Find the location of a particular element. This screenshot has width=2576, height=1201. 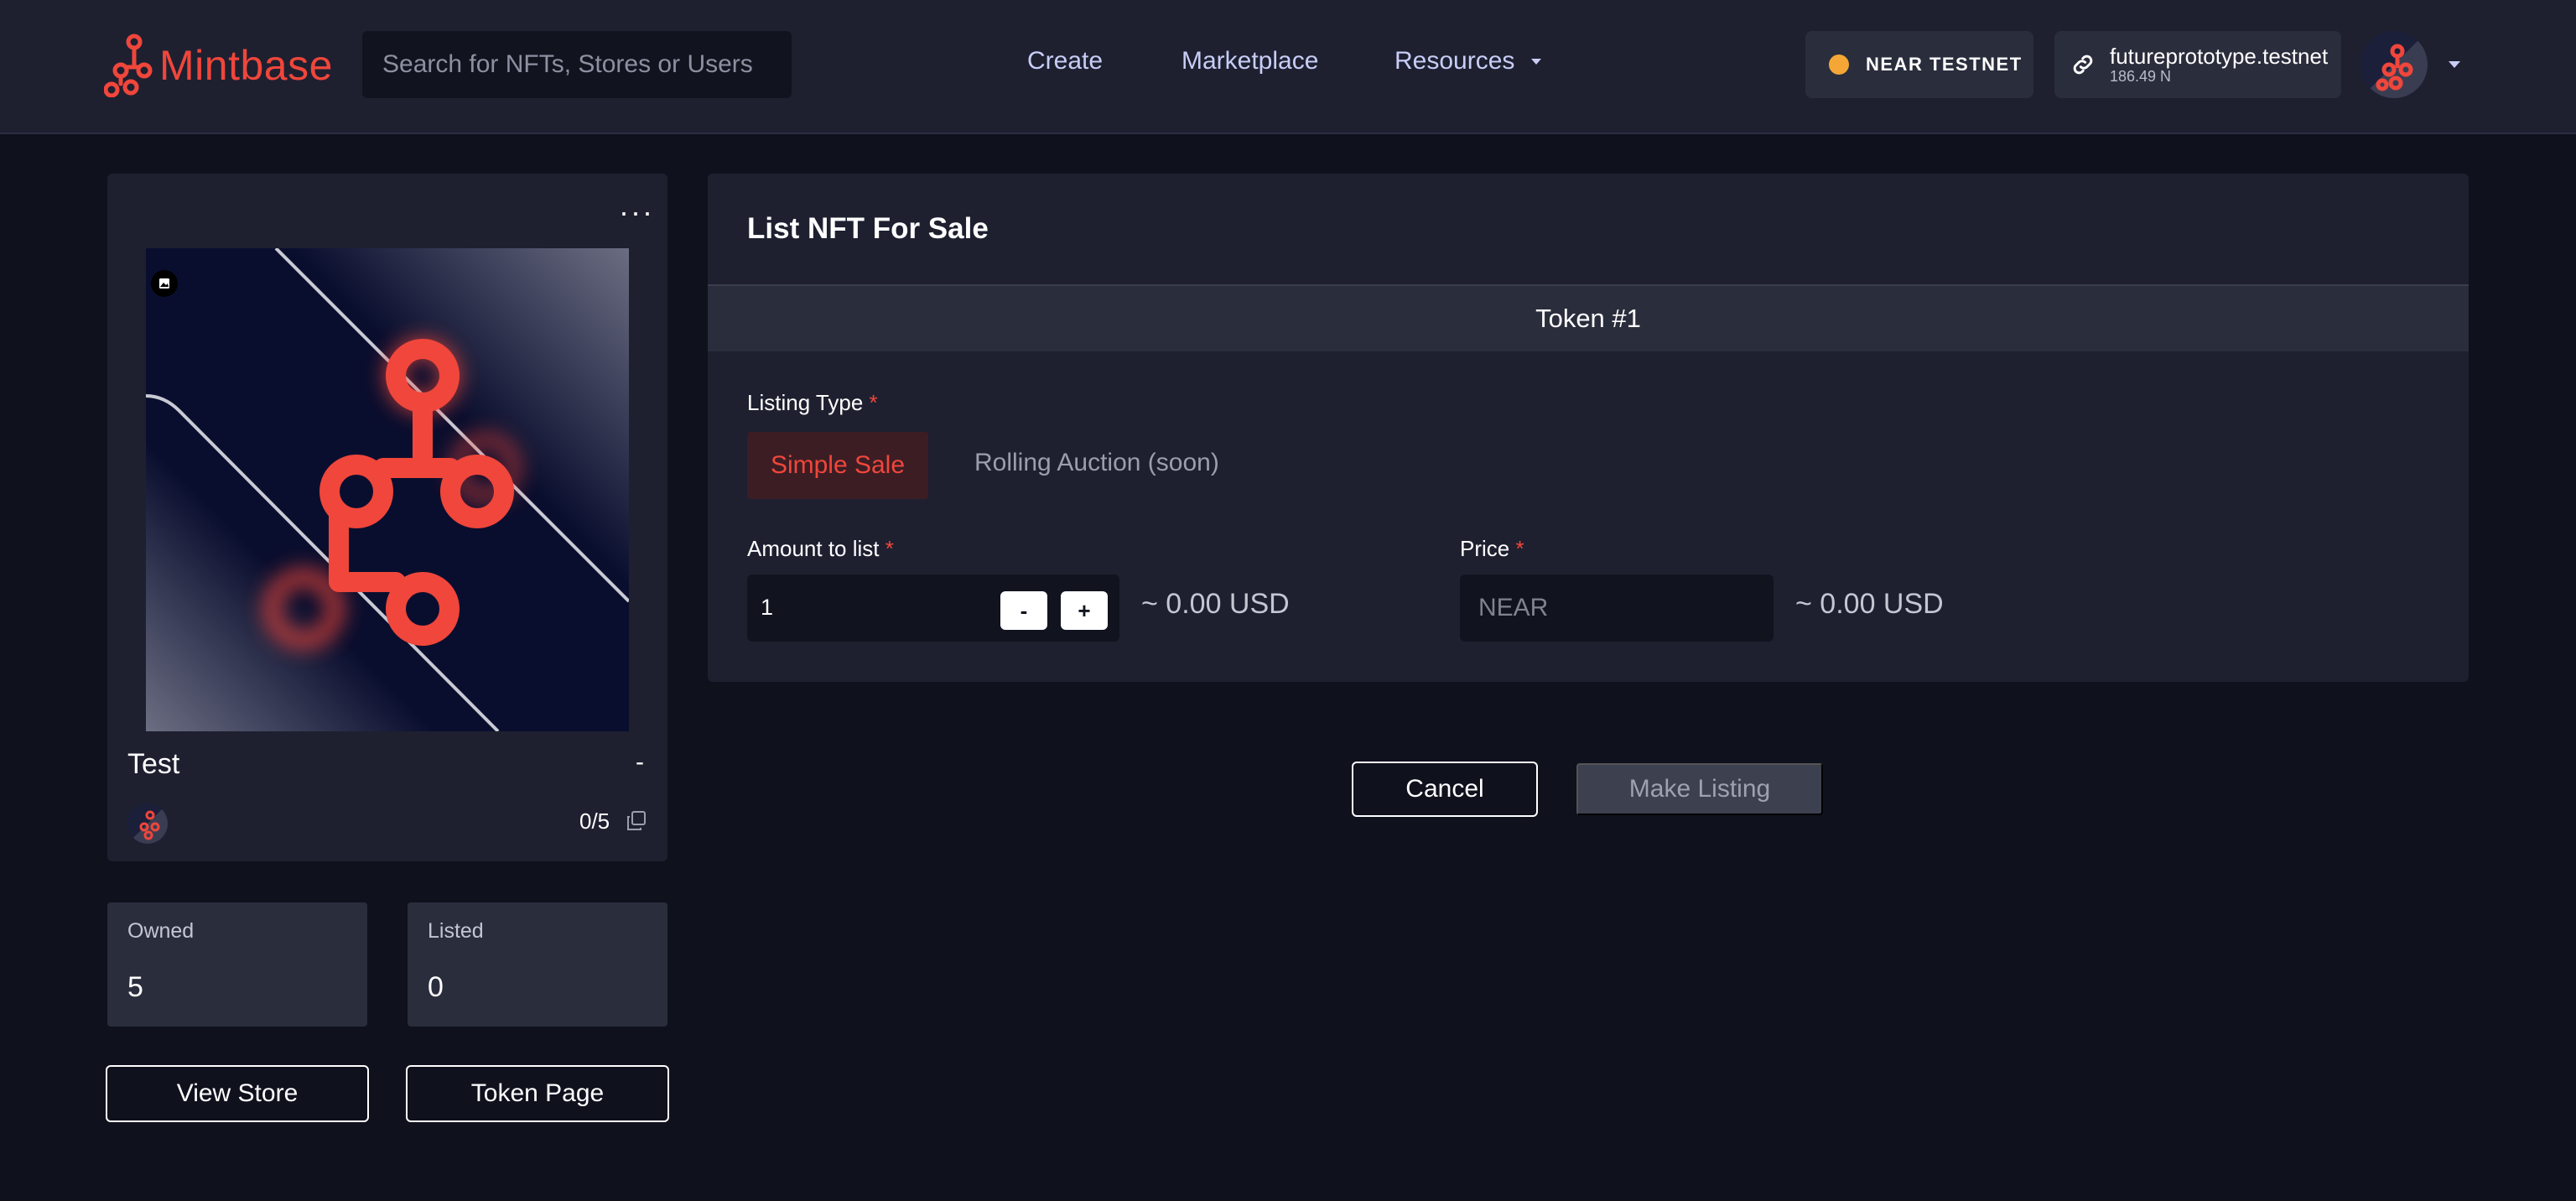

listed-stat: Listed 0 is located at coordinates (537, 964).